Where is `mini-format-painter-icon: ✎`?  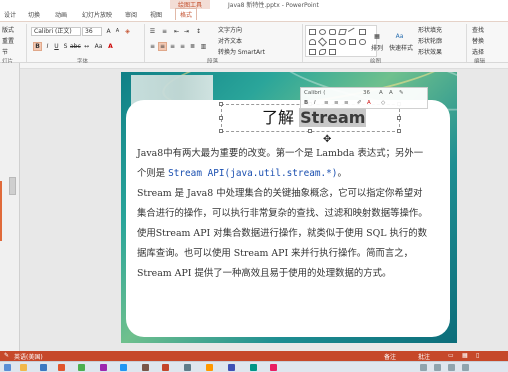 mini-format-painter-icon: ✎ is located at coordinates (401, 93).